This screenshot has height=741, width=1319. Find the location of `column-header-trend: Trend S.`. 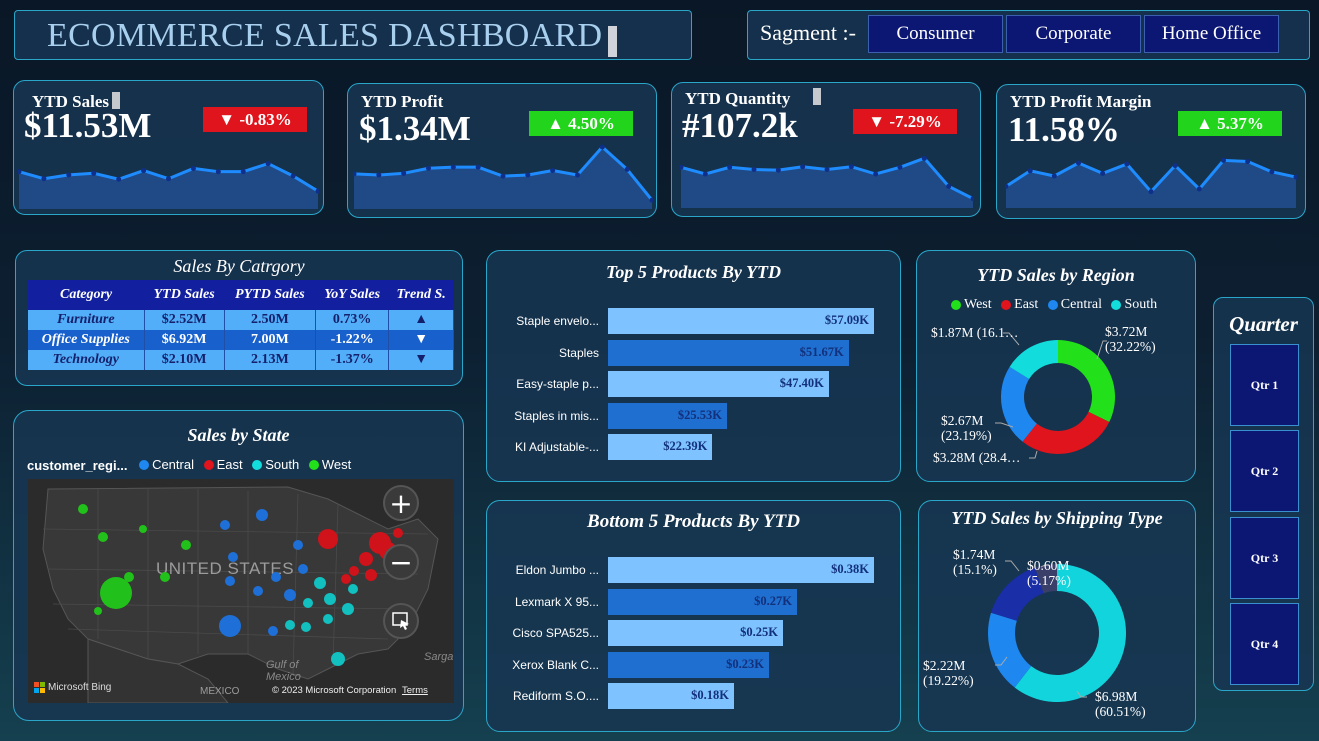

column-header-trend: Trend S. is located at coordinates (421, 295).